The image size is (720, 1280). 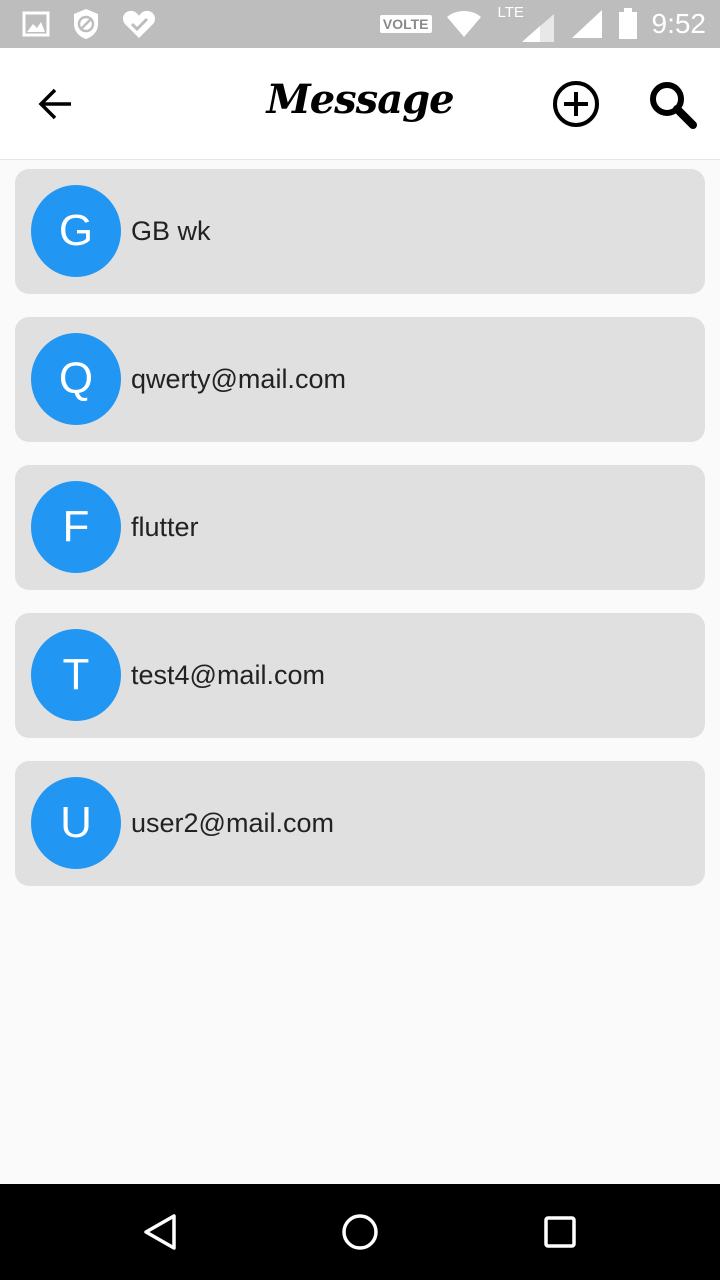 I want to click on volte-badge: VOLTE, so click(x=405, y=24).